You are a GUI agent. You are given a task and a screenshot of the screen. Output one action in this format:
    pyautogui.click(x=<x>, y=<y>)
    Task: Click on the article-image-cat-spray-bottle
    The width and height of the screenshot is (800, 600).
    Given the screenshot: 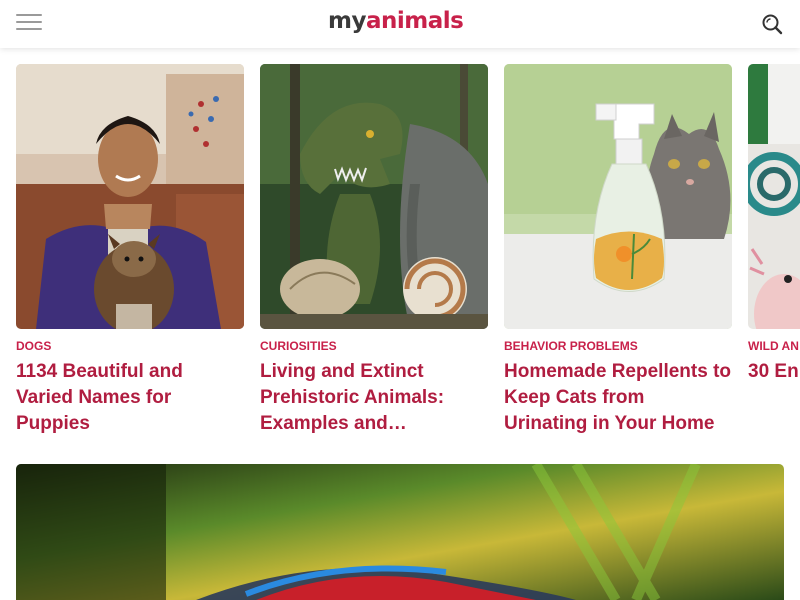 What is the action you would take?
    pyautogui.click(x=618, y=196)
    